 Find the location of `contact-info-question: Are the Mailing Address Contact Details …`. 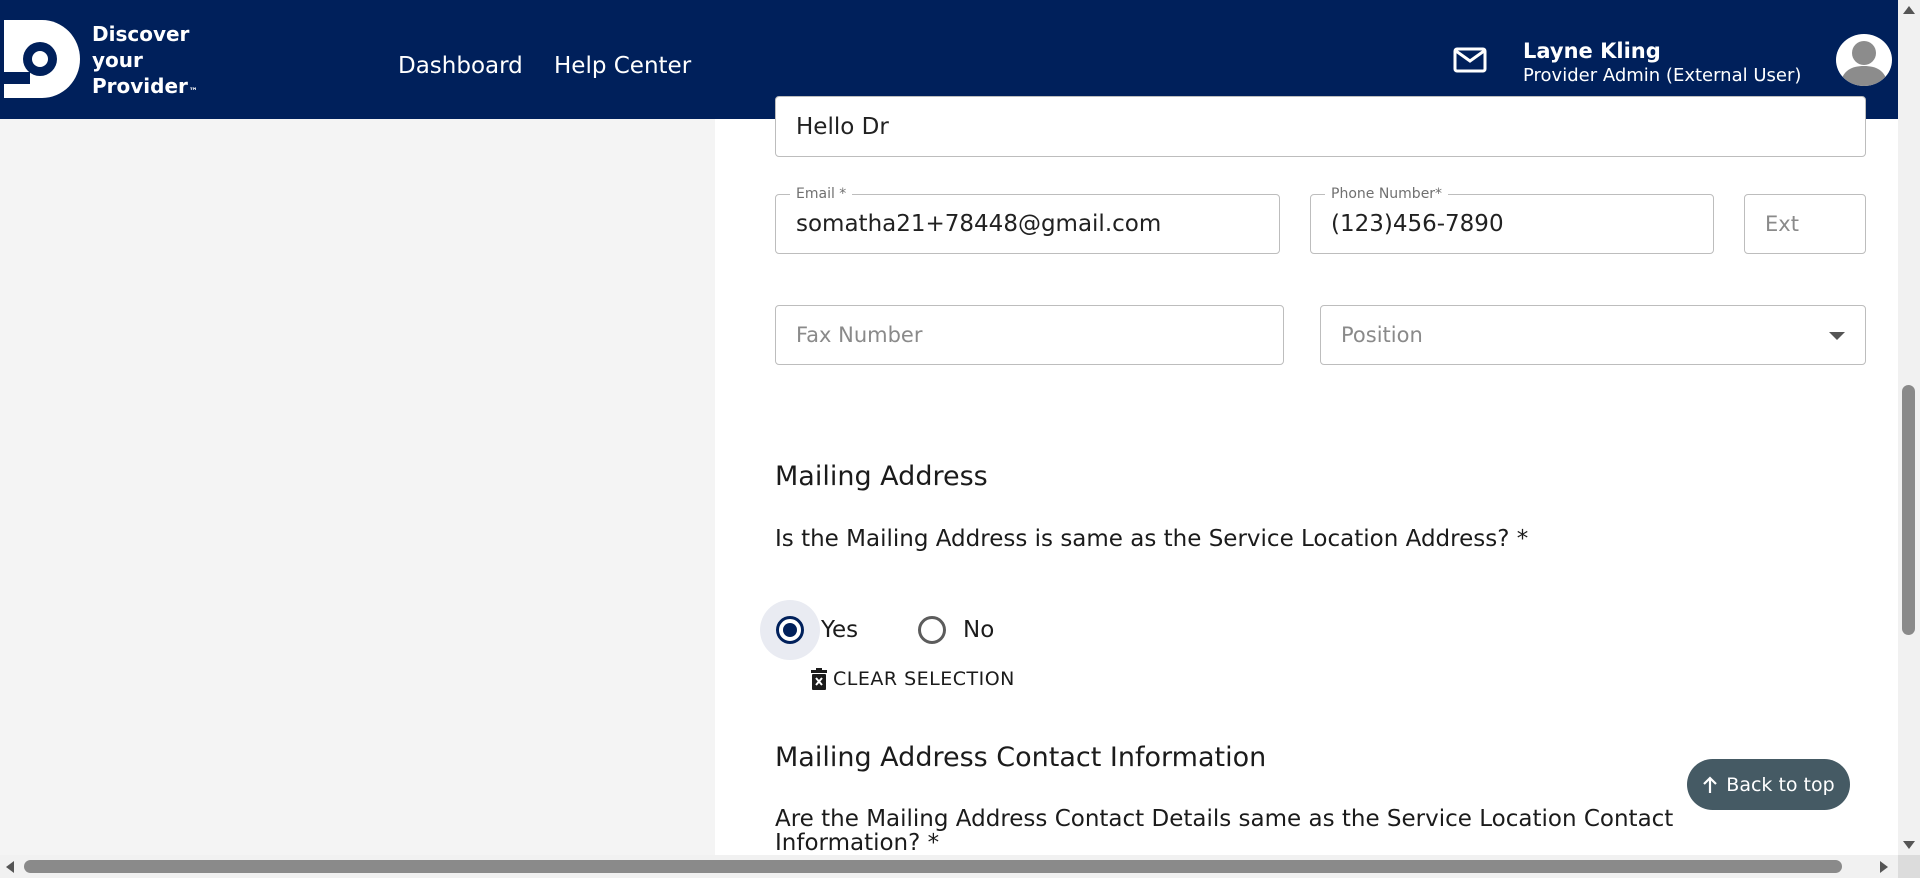

contact-info-question: Are the Mailing Address Contact Details … is located at coordinates (1224, 831).